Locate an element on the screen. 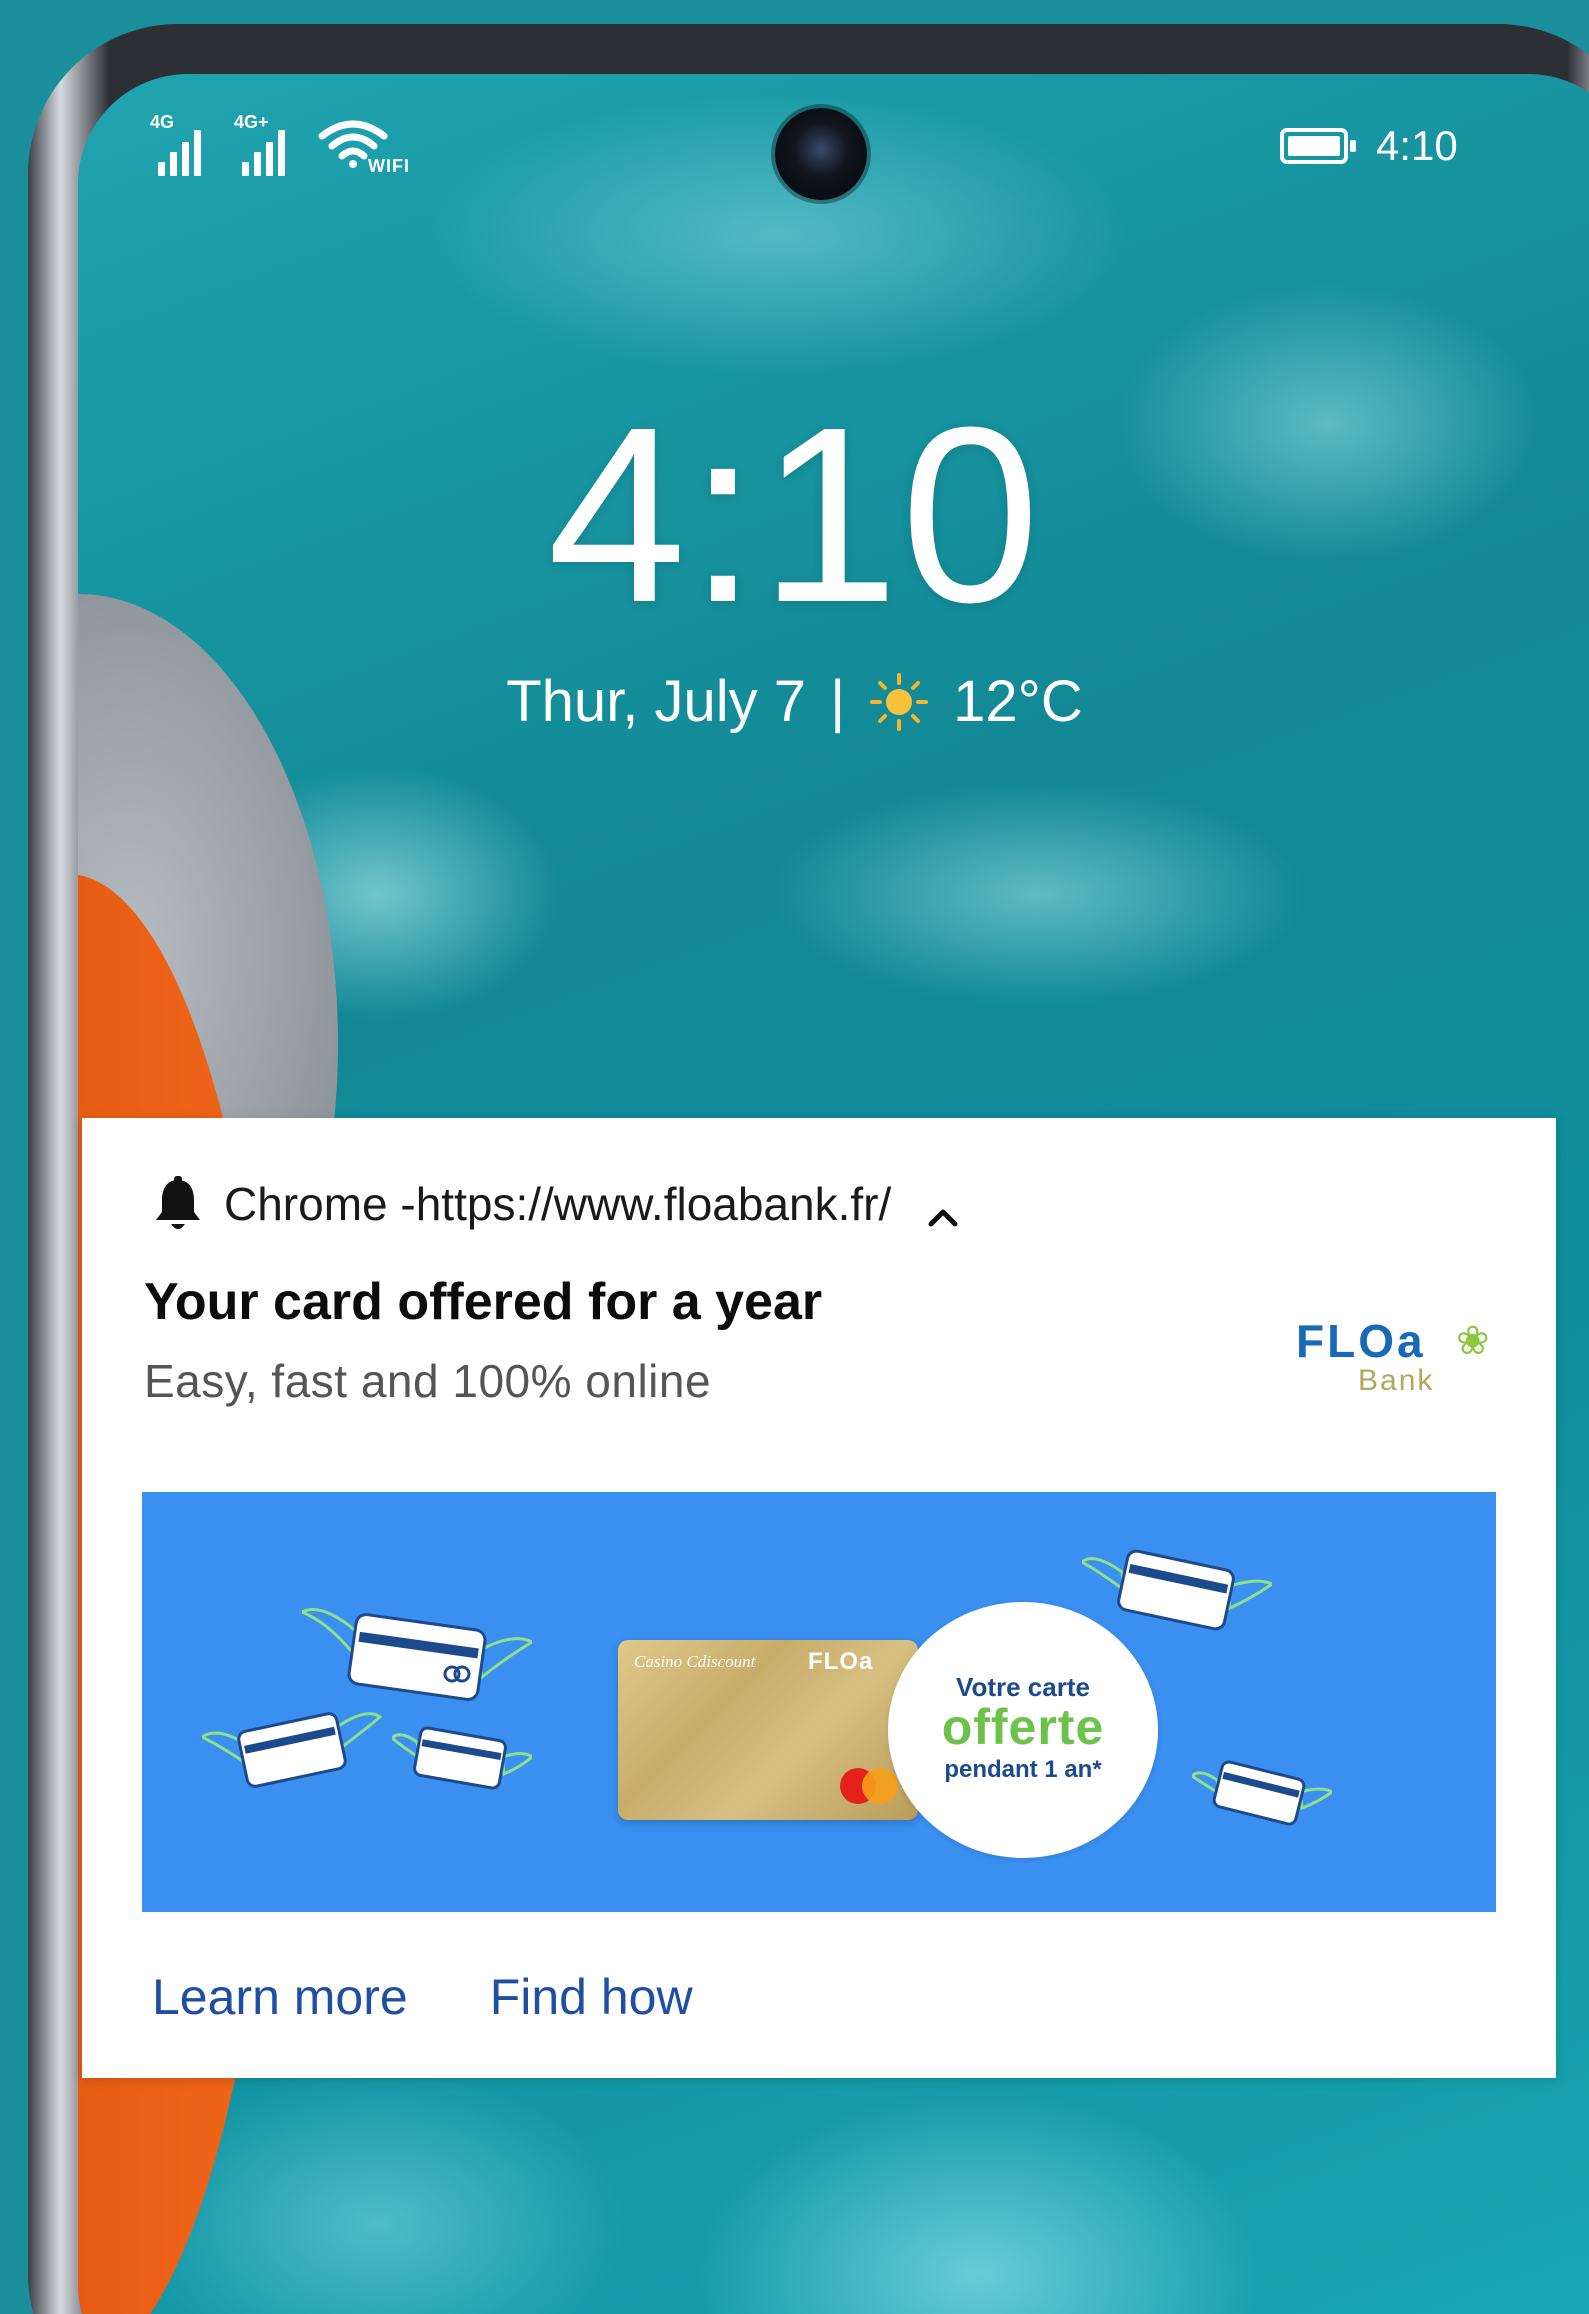 This screenshot has height=2314, width=1589. lock-screen-clock: 4:10 is located at coordinates (794, 514).